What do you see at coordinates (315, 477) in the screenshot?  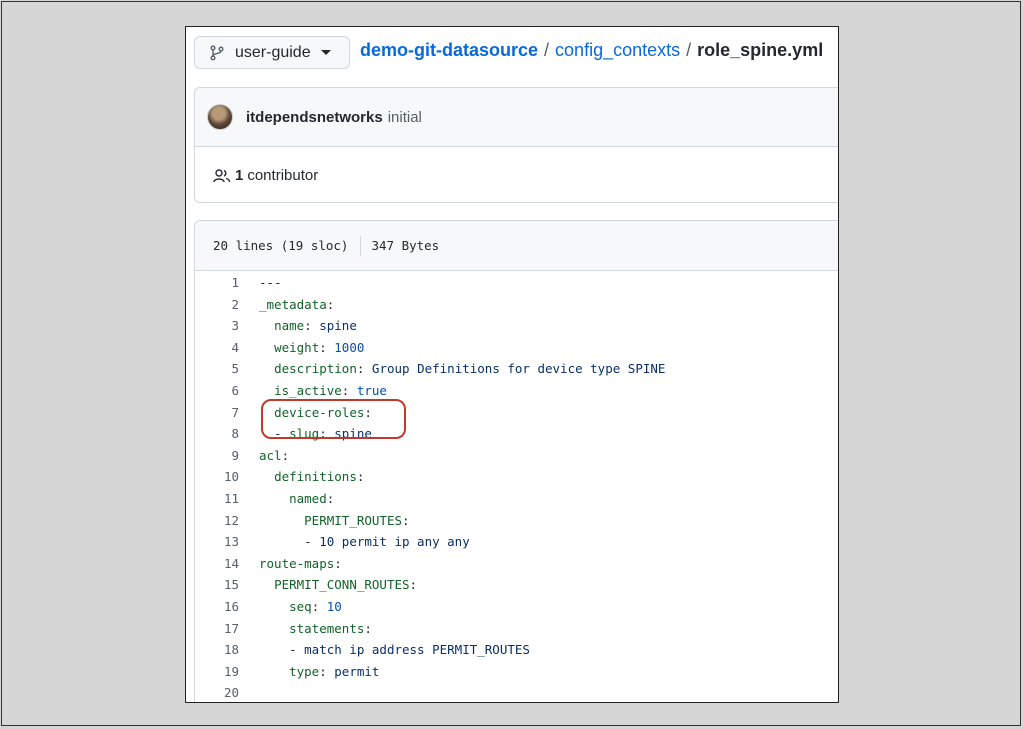 I see `yaml-key: definitions` at bounding box center [315, 477].